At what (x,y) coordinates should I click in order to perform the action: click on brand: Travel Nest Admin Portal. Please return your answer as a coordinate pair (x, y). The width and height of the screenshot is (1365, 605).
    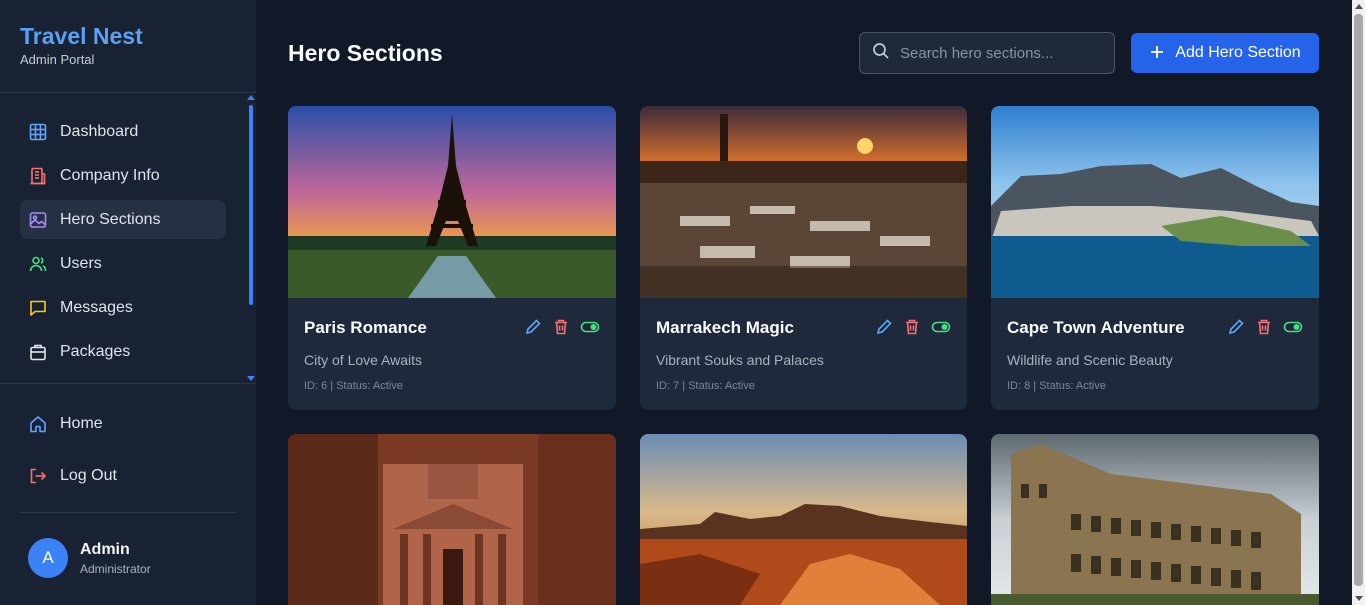
    Looking at the image, I should click on (81, 44).